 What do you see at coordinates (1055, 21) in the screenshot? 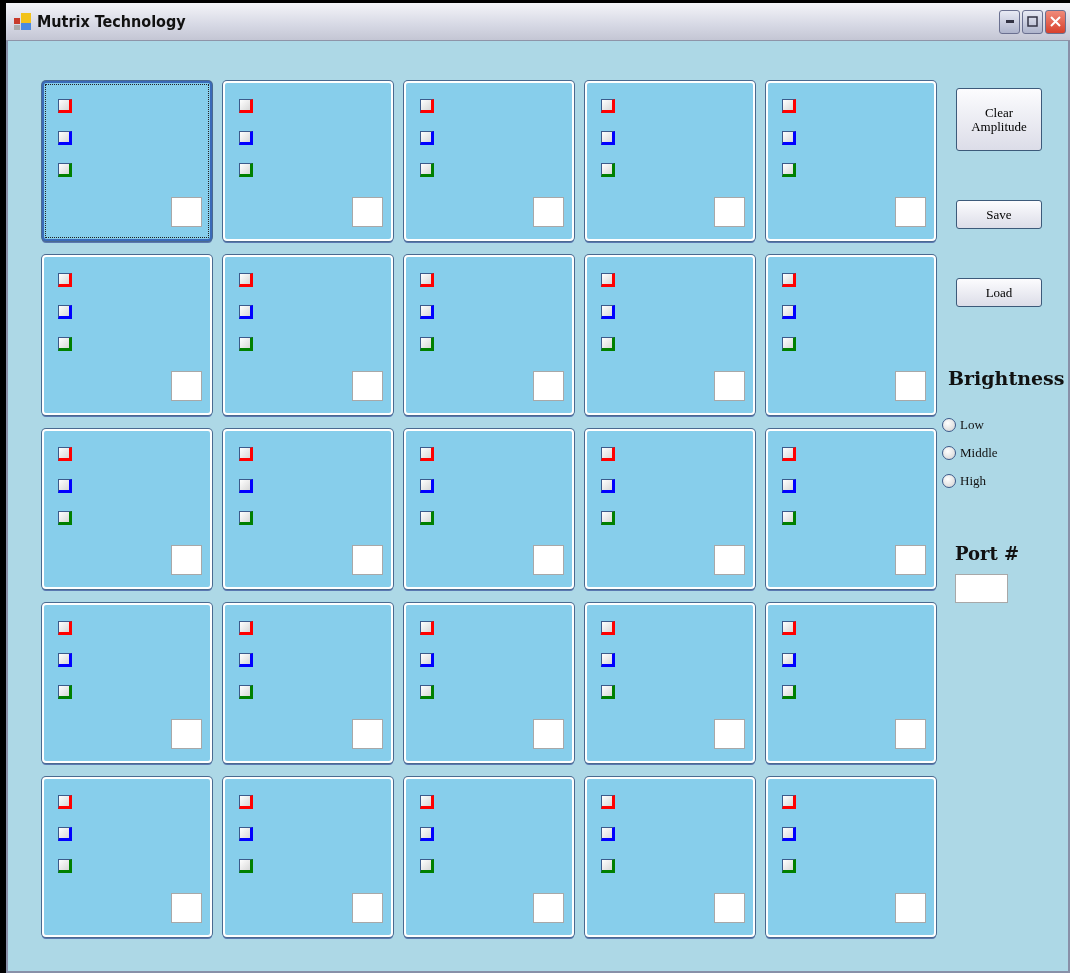
I see `close-button` at bounding box center [1055, 21].